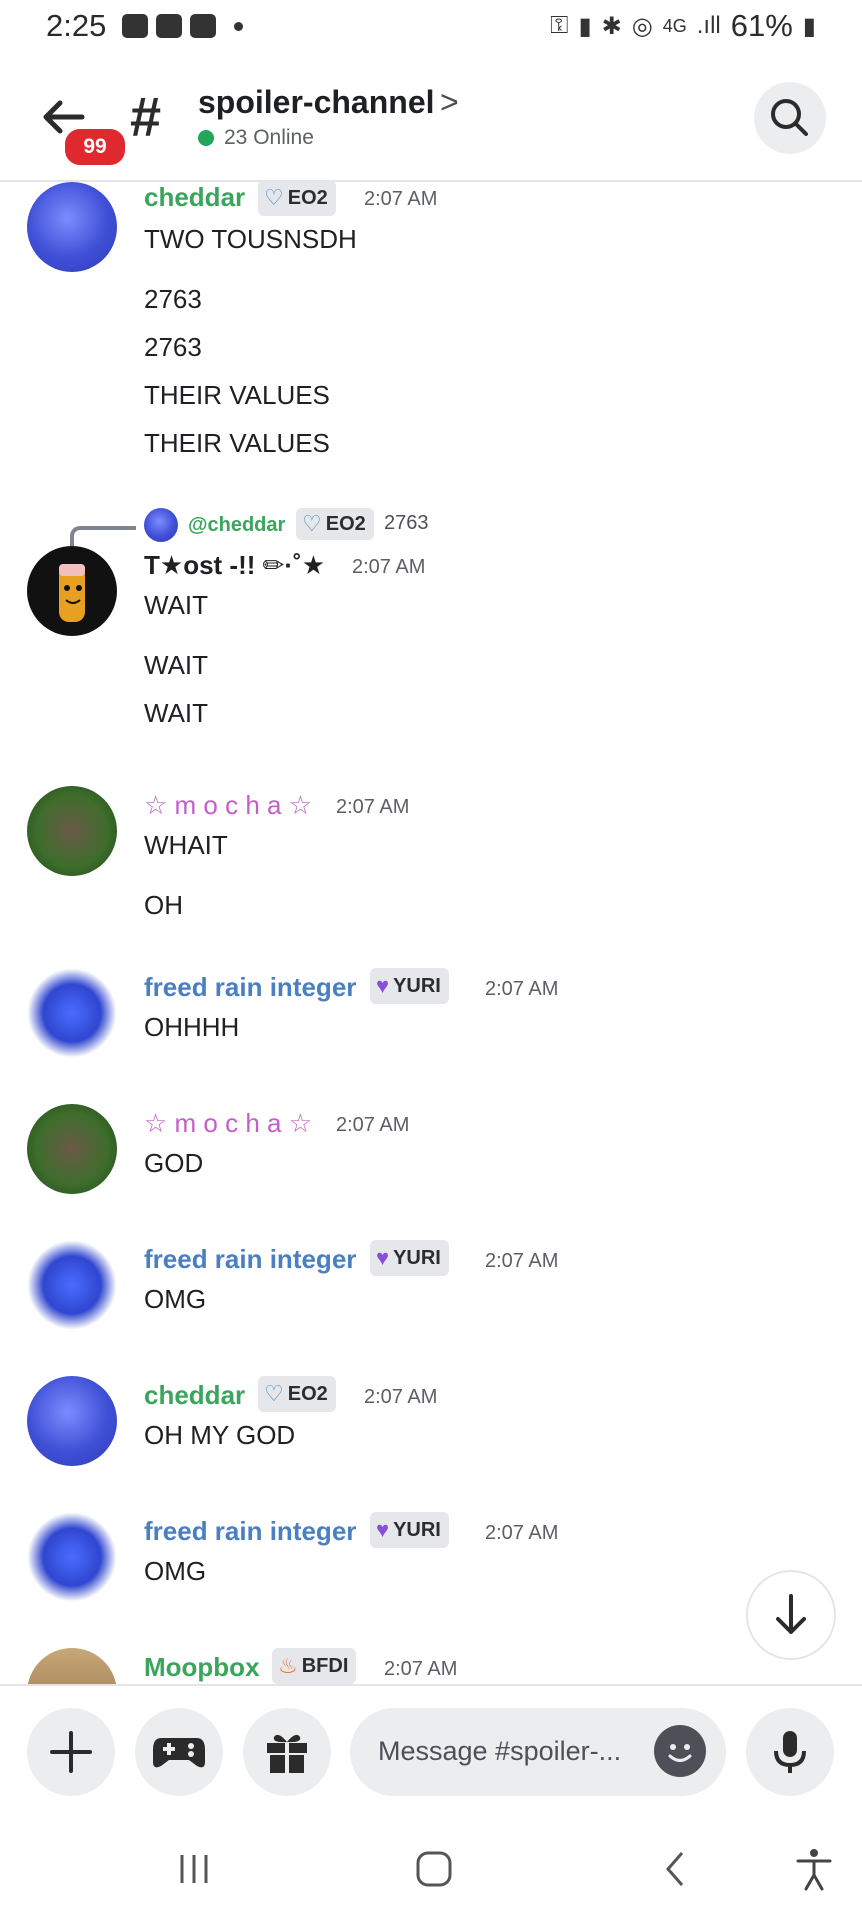 The width and height of the screenshot is (862, 1920). What do you see at coordinates (642, 26) in the screenshot?
I see `hotspot-icon: ◎` at bounding box center [642, 26].